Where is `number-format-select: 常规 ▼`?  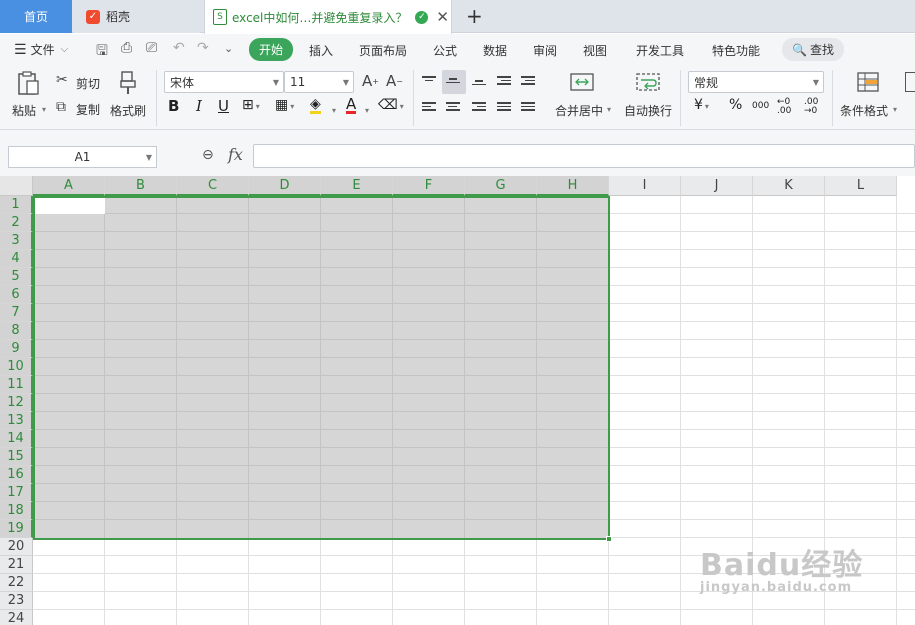
number-format-select: 常规 ▼ is located at coordinates (756, 82).